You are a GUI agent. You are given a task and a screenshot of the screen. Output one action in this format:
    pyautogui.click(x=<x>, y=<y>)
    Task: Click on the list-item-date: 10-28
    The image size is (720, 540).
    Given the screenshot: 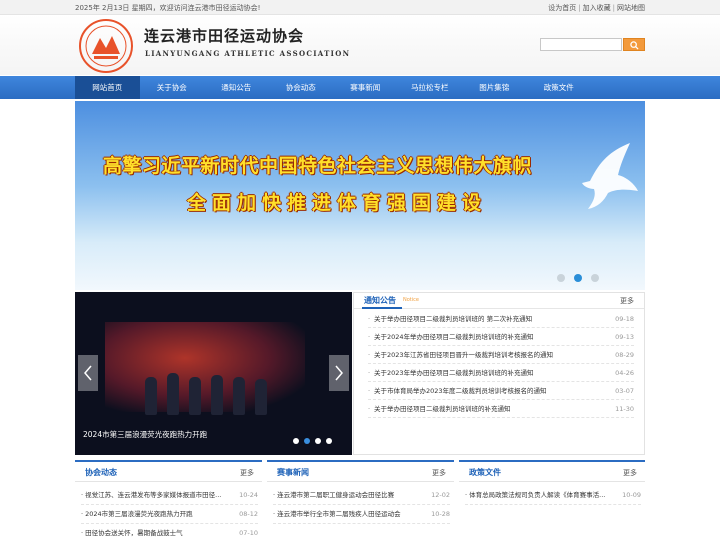 What is the action you would take?
    pyautogui.click(x=440, y=514)
    